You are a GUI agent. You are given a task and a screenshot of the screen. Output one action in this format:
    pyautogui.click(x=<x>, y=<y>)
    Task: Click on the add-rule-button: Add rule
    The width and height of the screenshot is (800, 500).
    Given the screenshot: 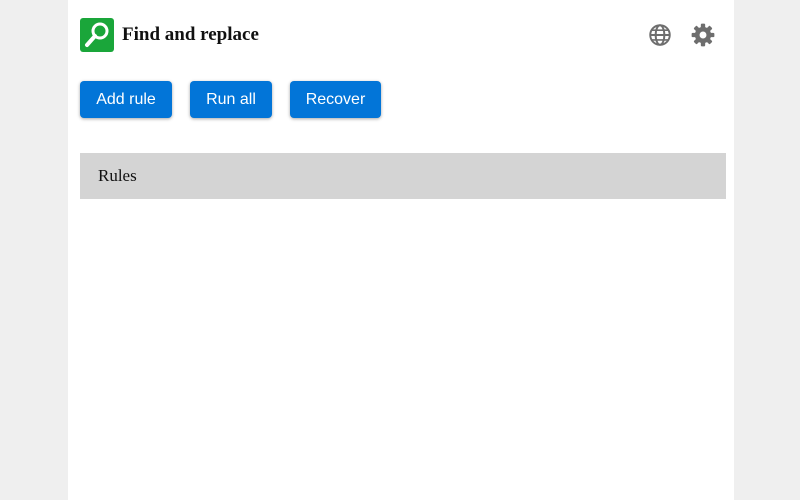 What is the action you would take?
    pyautogui.click(x=126, y=99)
    